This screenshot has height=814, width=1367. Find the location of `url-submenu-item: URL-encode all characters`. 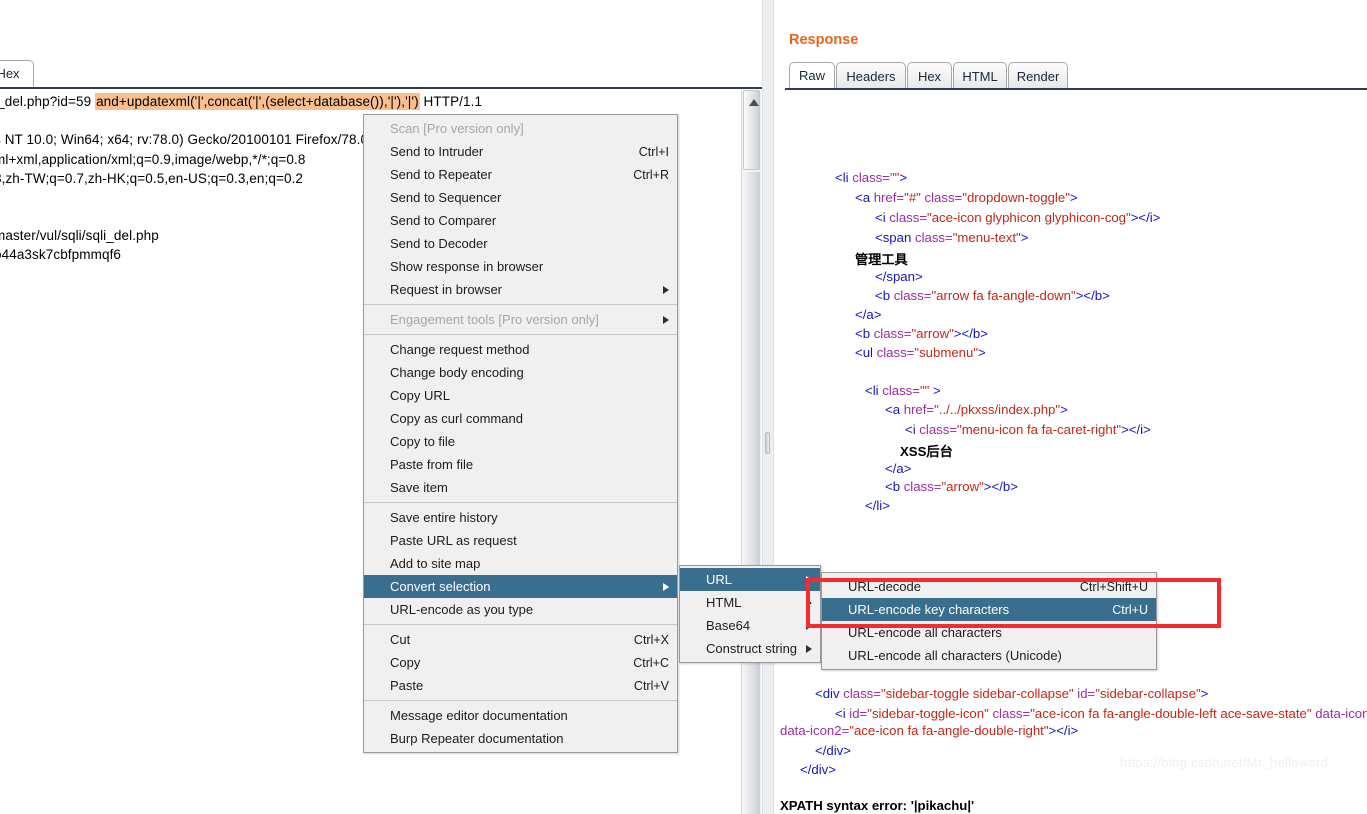

url-submenu-item: URL-encode all characters is located at coordinates (989, 632).